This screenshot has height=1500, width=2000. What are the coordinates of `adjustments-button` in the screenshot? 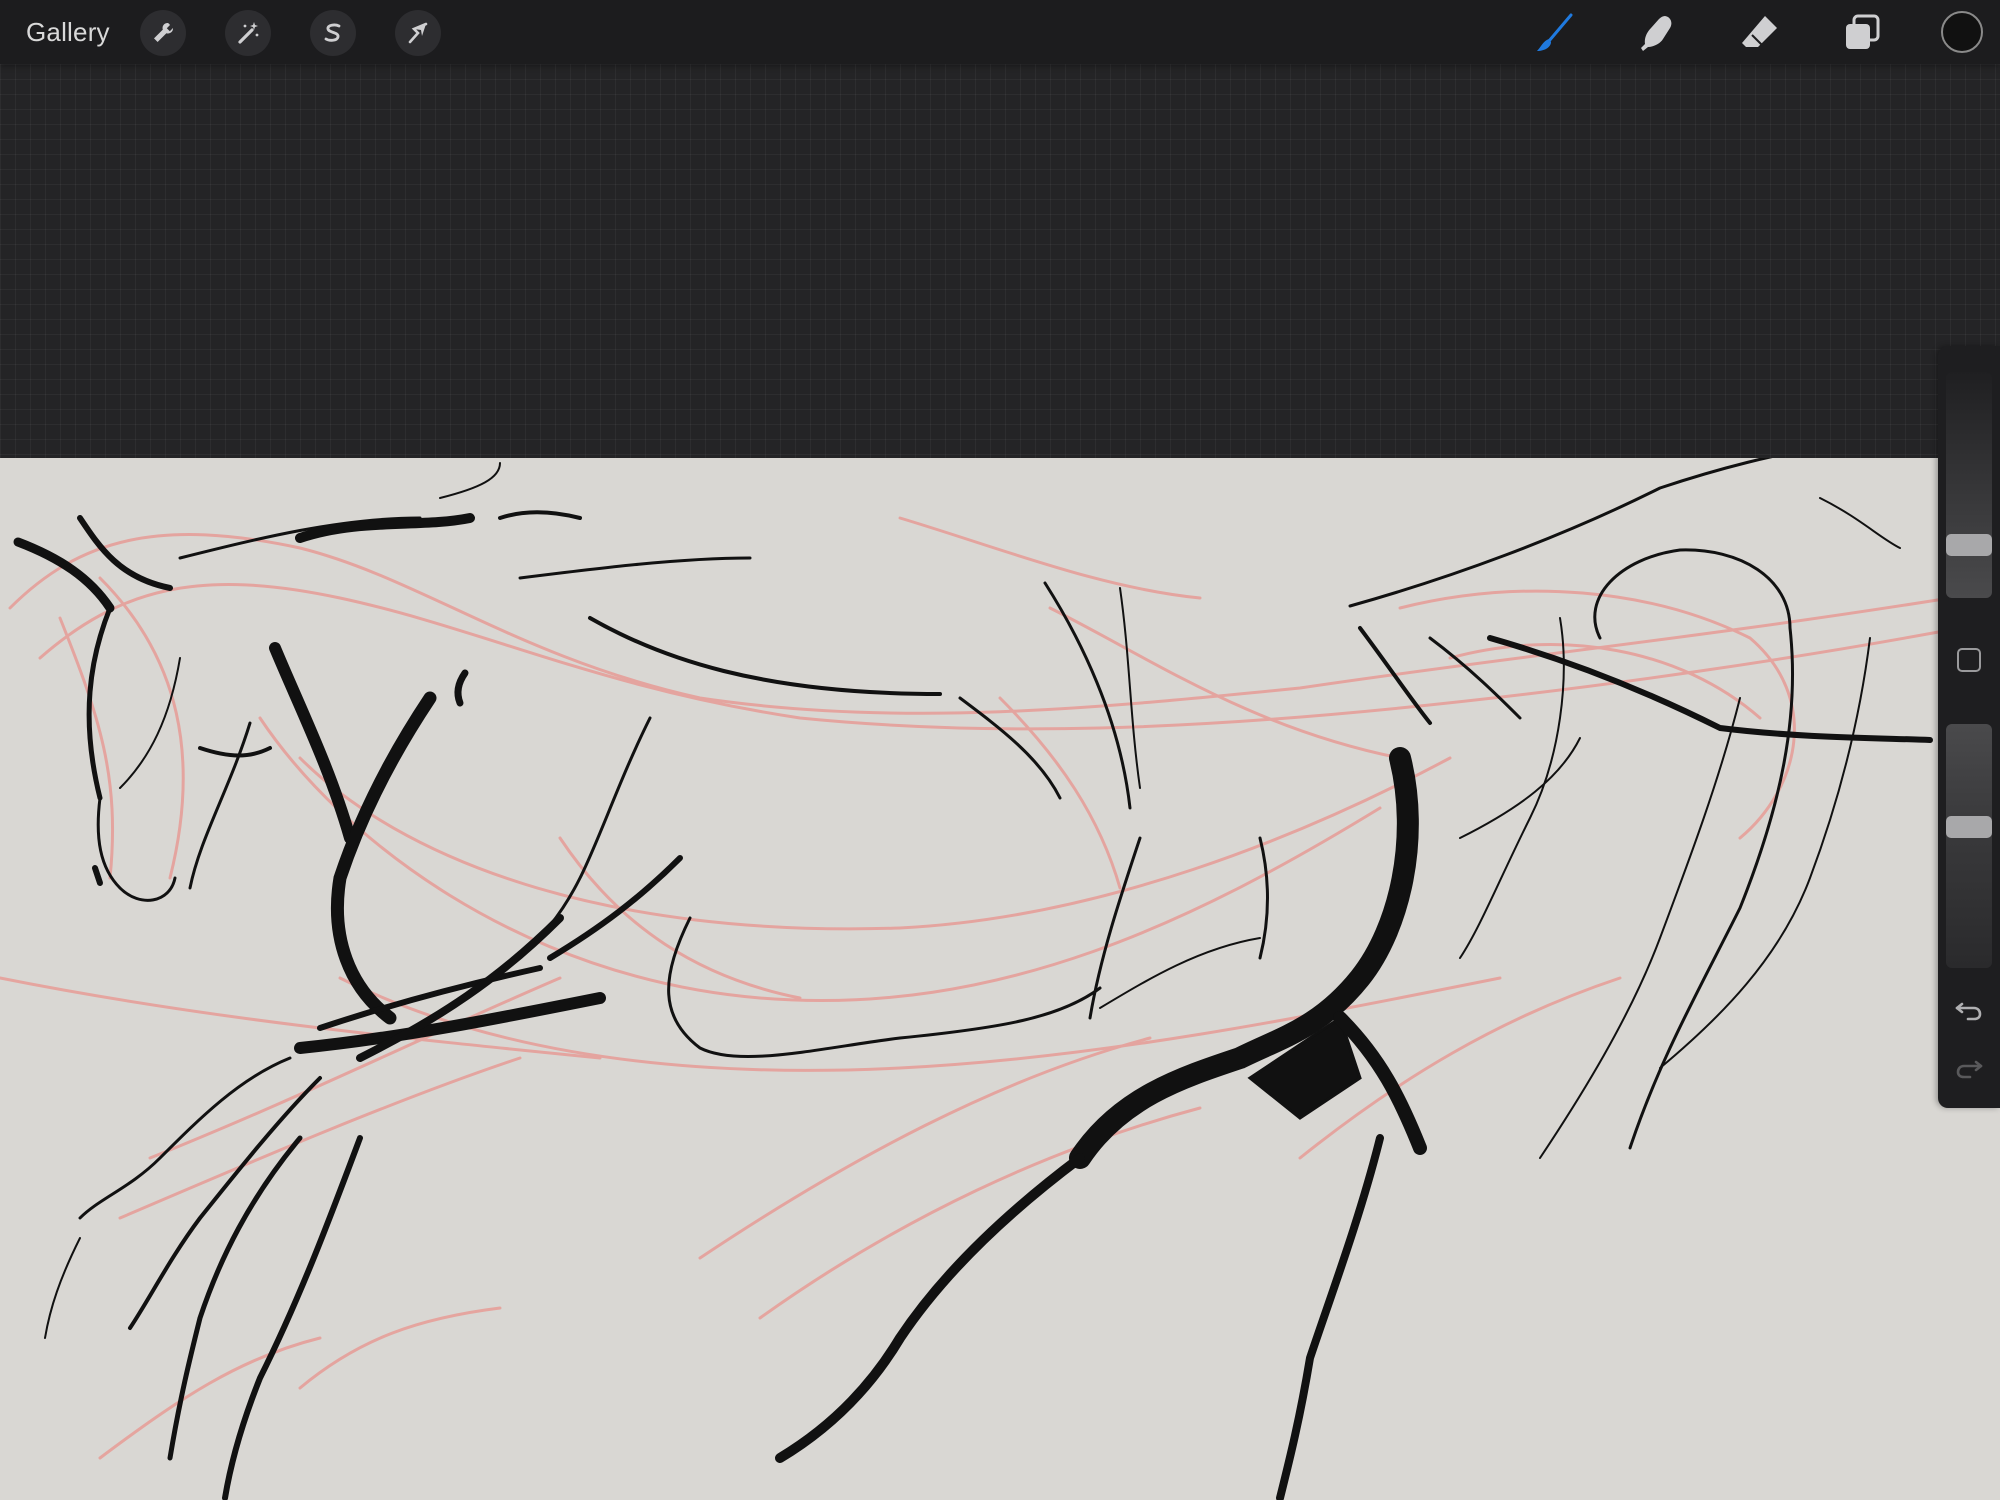 It's located at (248, 33).